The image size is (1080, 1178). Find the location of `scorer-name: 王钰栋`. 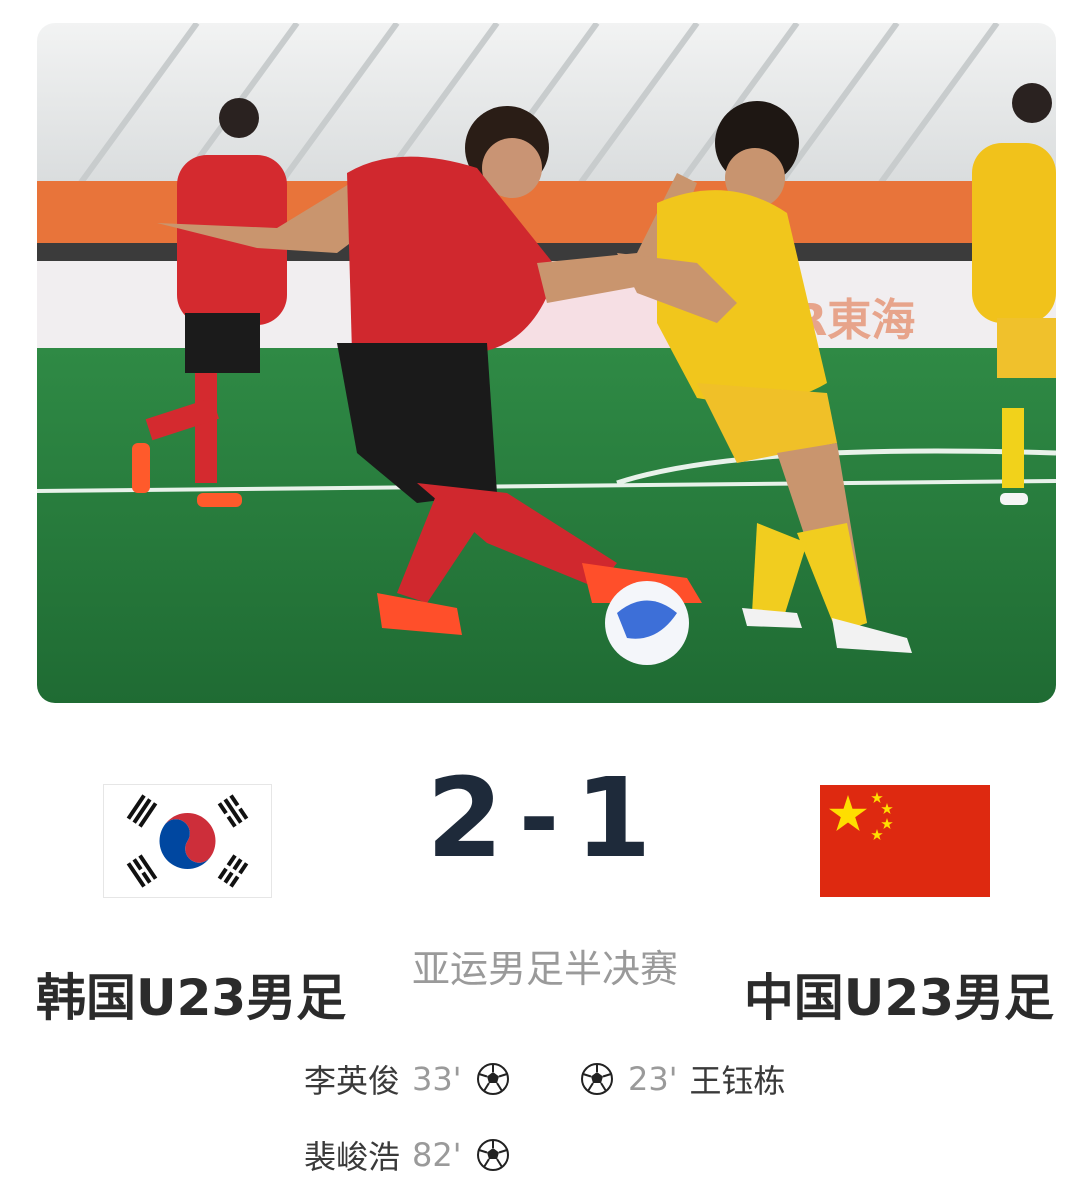

scorer-name: 王钰栋 is located at coordinates (737, 1081).